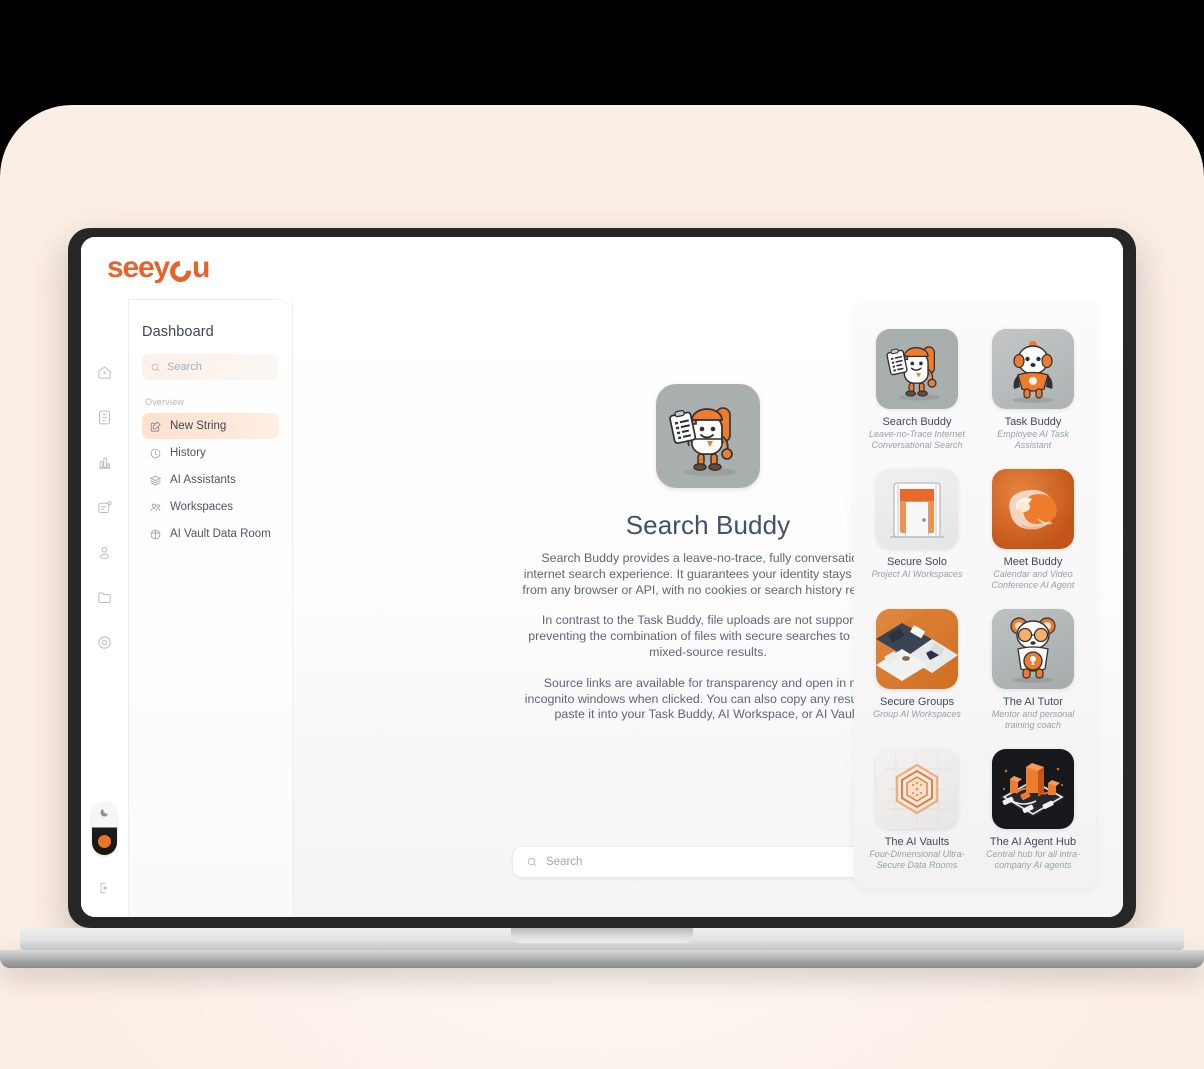 The height and width of the screenshot is (1069, 1204). I want to click on app-card-task-buddy: Task Buddy Employee AI Task Assistant, so click(1033, 390).